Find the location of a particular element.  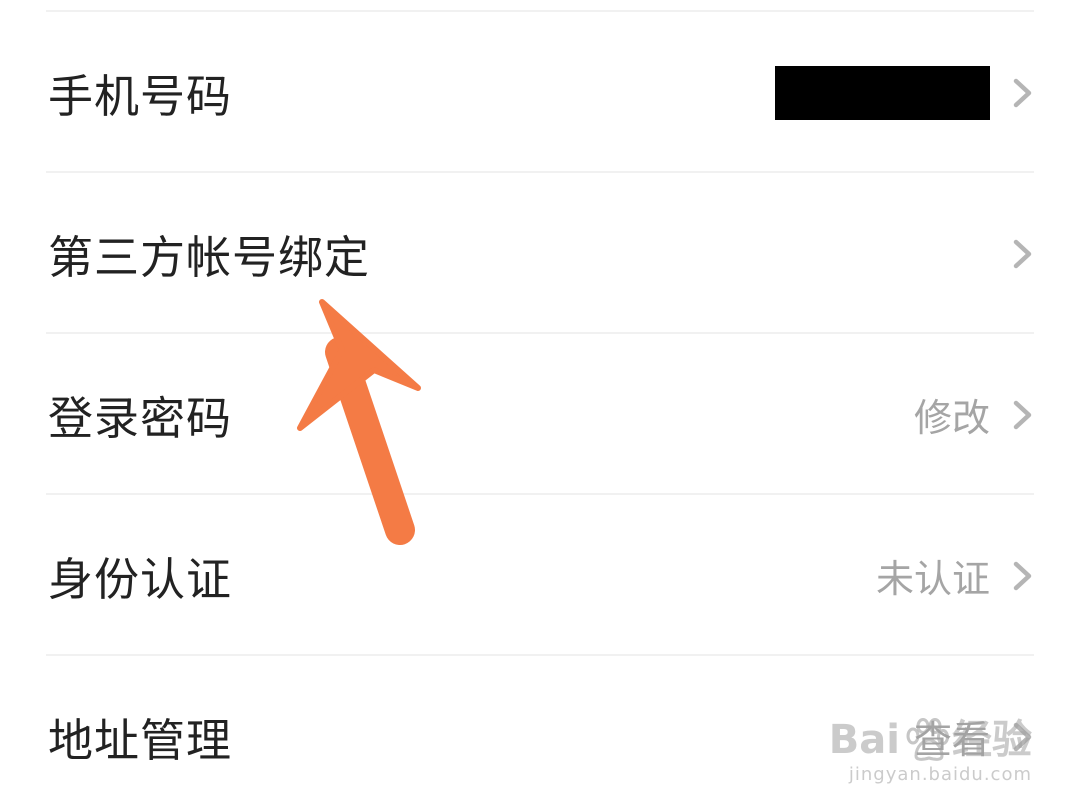

row-right-identity-verification: 未认证 is located at coordinates (955, 575).